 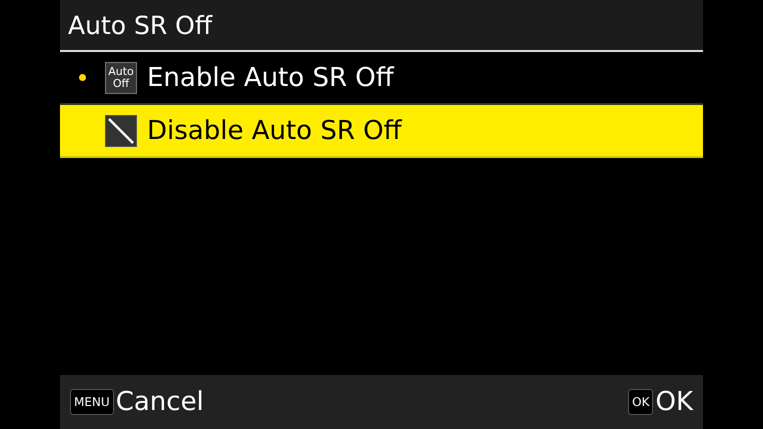 What do you see at coordinates (140, 25) in the screenshot?
I see `menu-title: Auto SR Off` at bounding box center [140, 25].